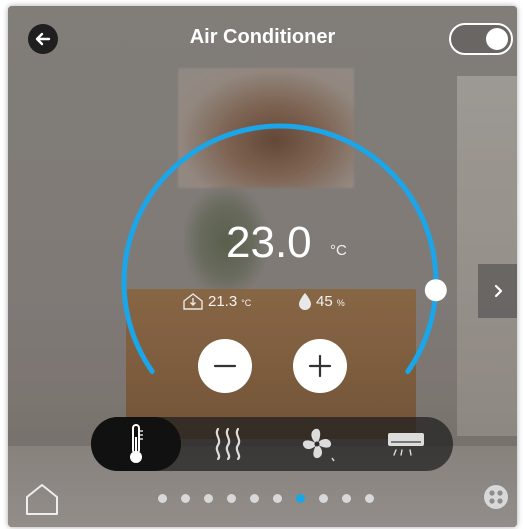  I want to click on indoor-temperature-icon, so click(193, 301).